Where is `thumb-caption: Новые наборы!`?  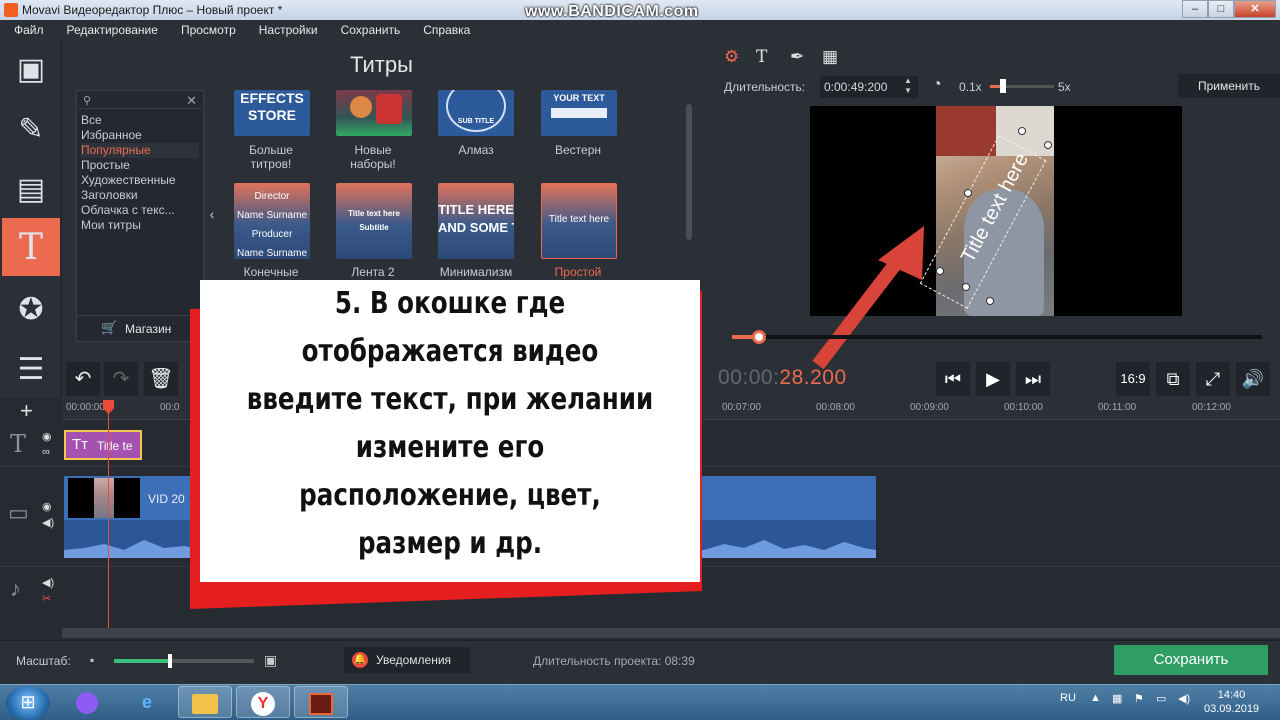
thumb-caption: Новые наборы! is located at coordinates (373, 157).